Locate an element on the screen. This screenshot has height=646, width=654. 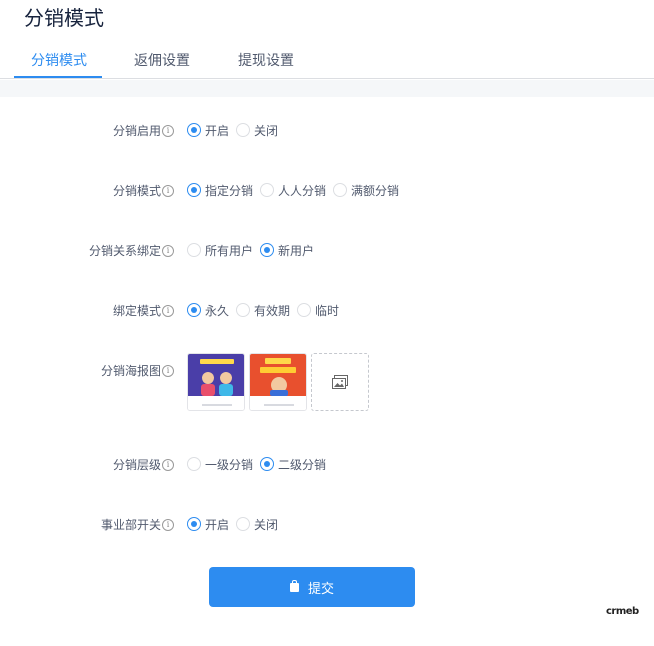
mode-radio-group: 指定分销 人人分销 满额分销 is located at coordinates (296, 190).